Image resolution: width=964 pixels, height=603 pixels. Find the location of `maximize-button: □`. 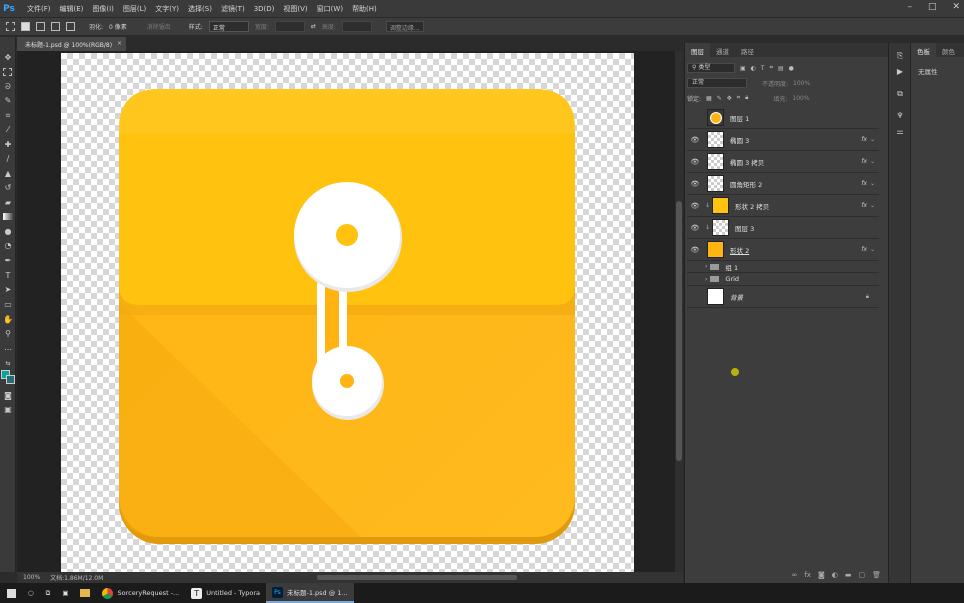

maximize-button: □ is located at coordinates (932, 7).